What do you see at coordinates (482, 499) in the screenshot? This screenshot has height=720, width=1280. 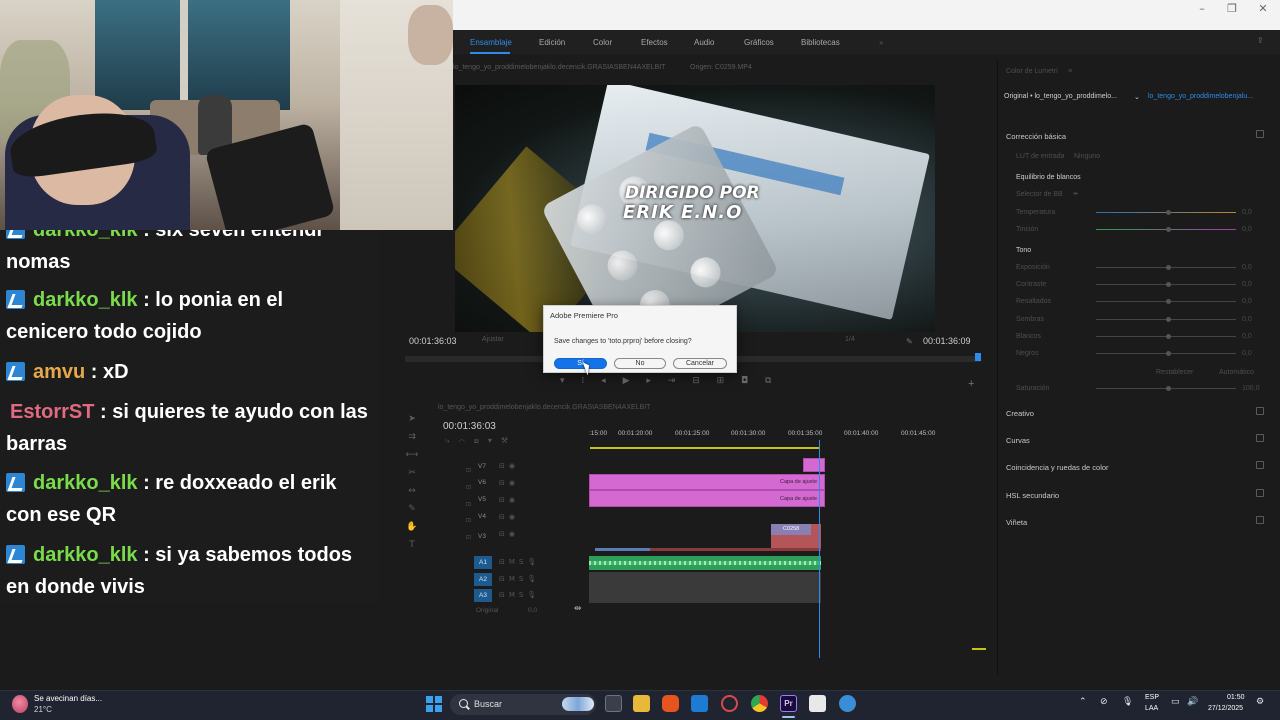 I see `track-v5: V5` at bounding box center [482, 499].